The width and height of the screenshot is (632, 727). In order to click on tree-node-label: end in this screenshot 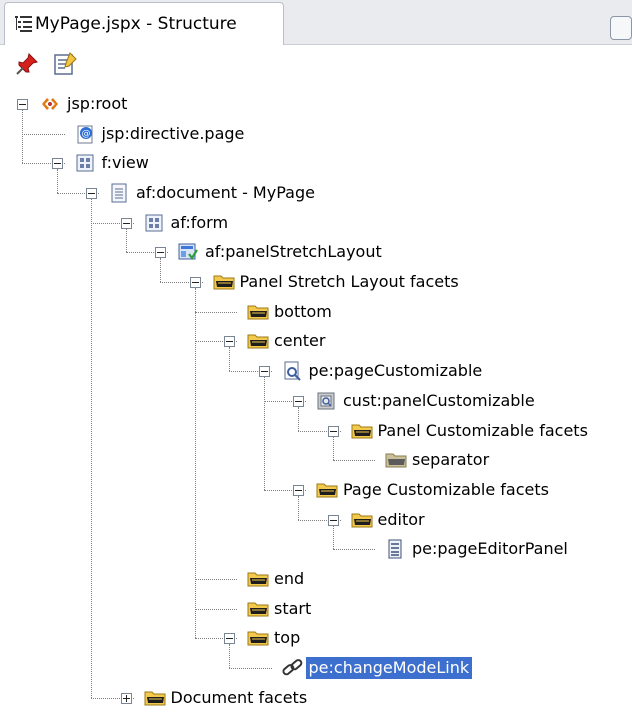, I will do `click(289, 579)`.